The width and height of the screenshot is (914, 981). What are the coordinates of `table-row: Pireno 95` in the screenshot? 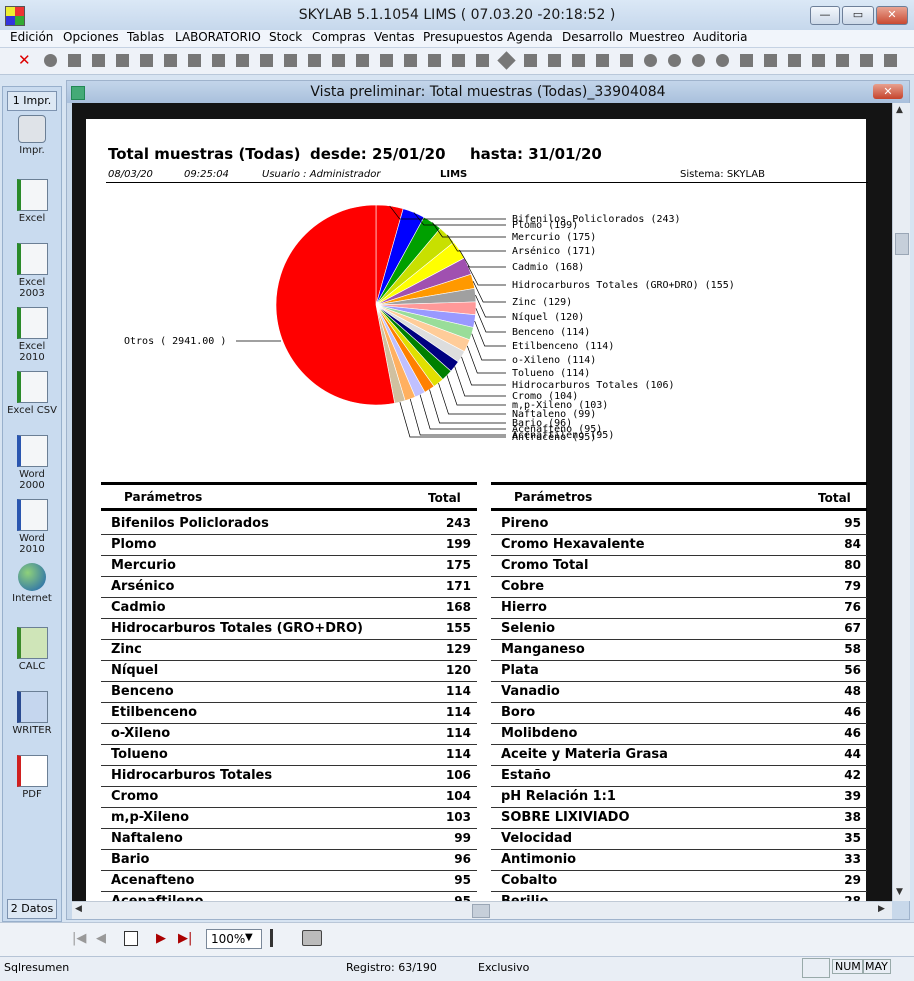 It's located at (679, 524).